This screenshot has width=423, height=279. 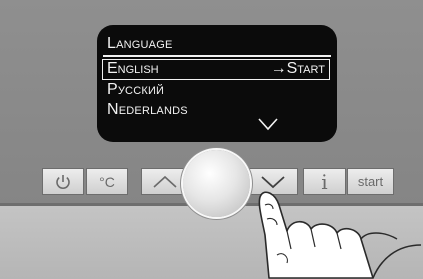 I want to click on pointing-hand-illustration, so click(x=340, y=235).